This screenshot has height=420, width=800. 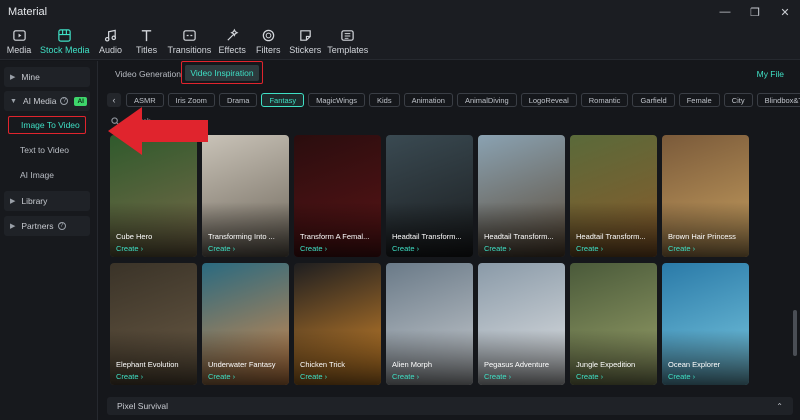 I want to click on toolbar-stickers-label: Stickers, so click(x=305, y=50).